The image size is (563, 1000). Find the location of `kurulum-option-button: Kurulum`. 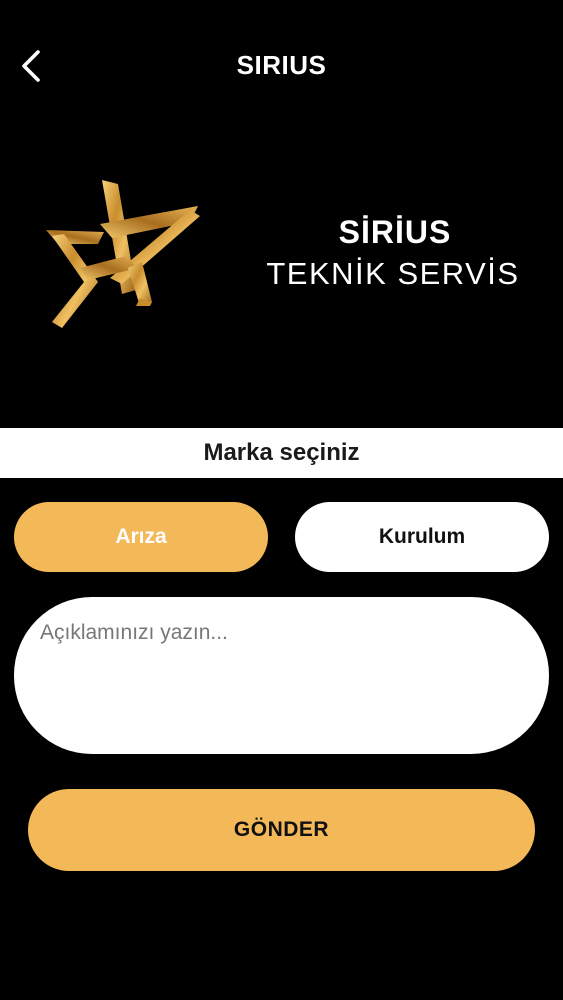

kurulum-option-button: Kurulum is located at coordinates (422, 537).